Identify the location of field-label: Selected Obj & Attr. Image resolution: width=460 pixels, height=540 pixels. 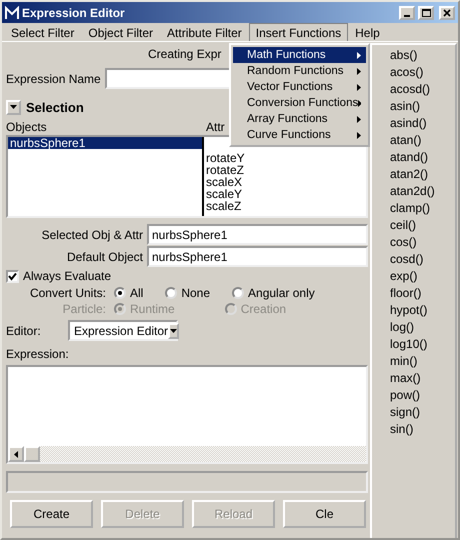
(91, 235).